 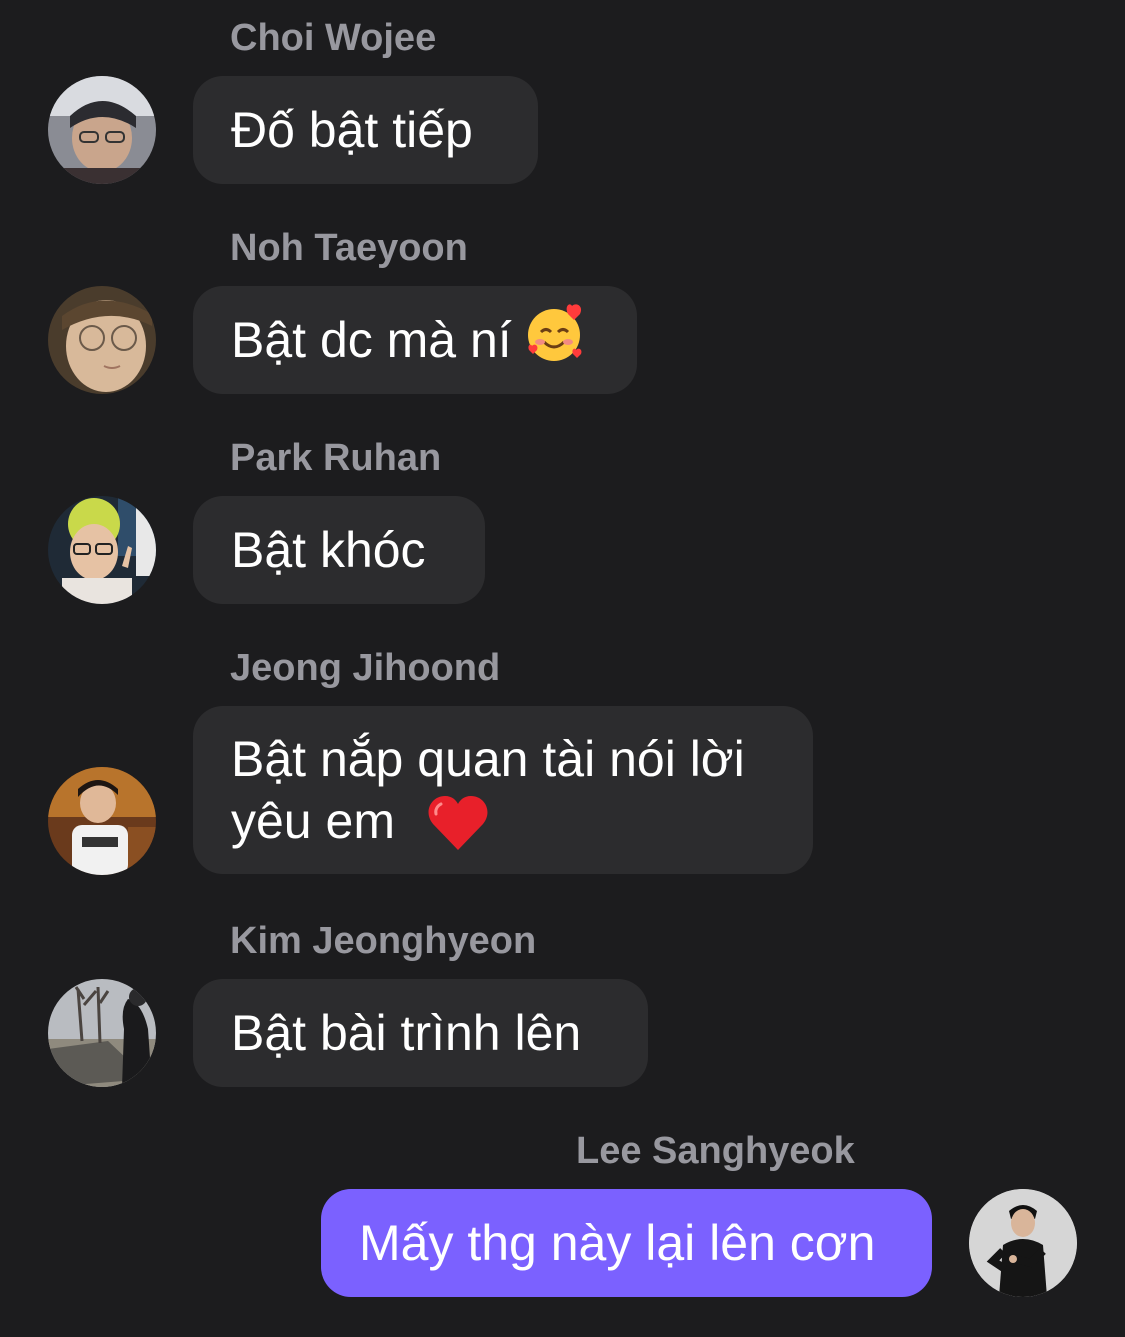 I want to click on sender-name: Choi Wojee, so click(x=333, y=38).